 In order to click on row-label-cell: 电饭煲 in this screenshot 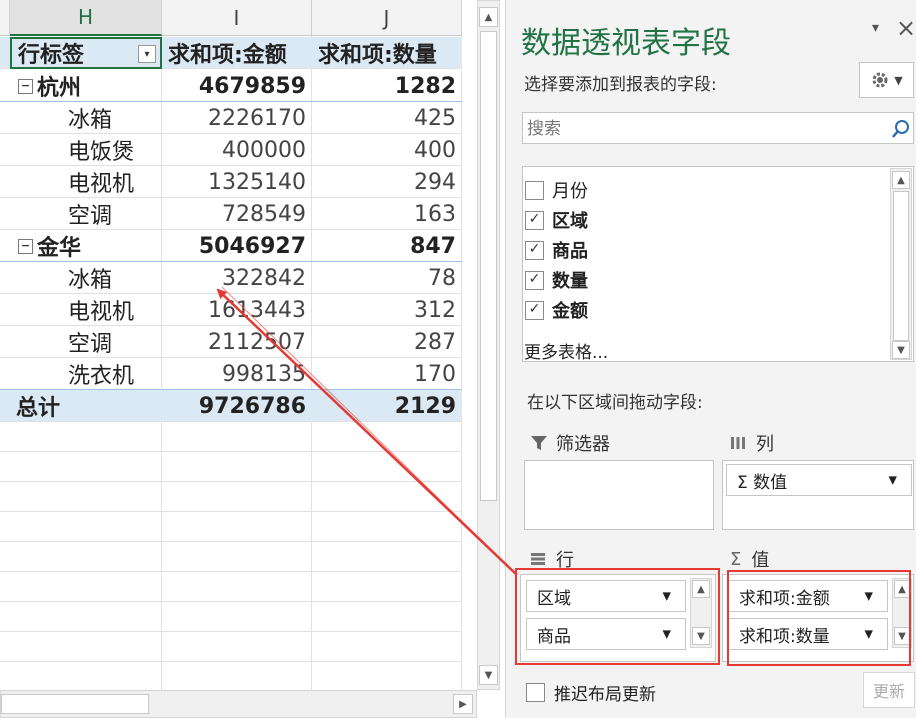, I will do `click(86, 150)`.